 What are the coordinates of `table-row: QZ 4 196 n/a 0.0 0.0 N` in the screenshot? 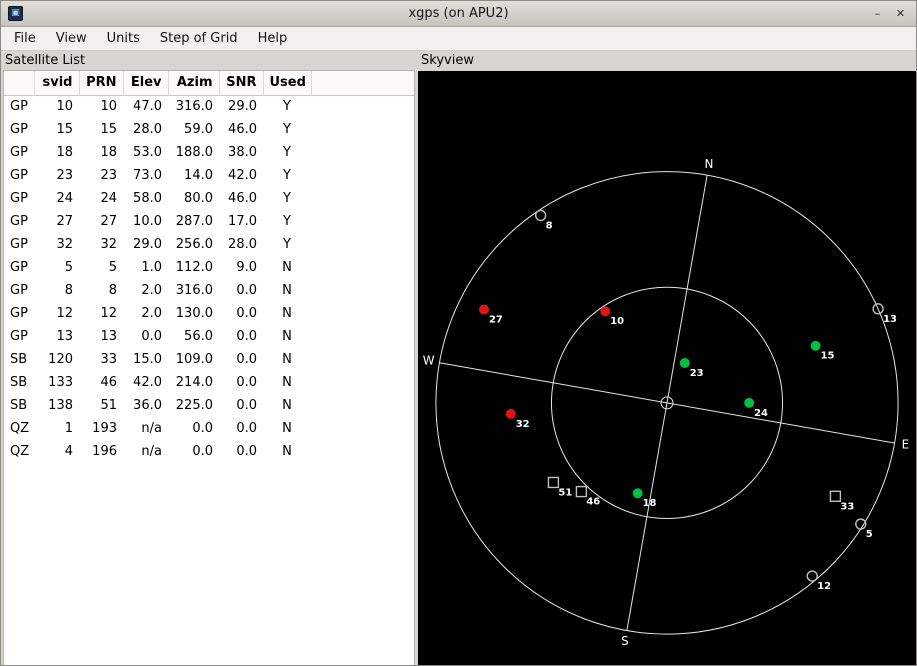 It's located at (209, 451).